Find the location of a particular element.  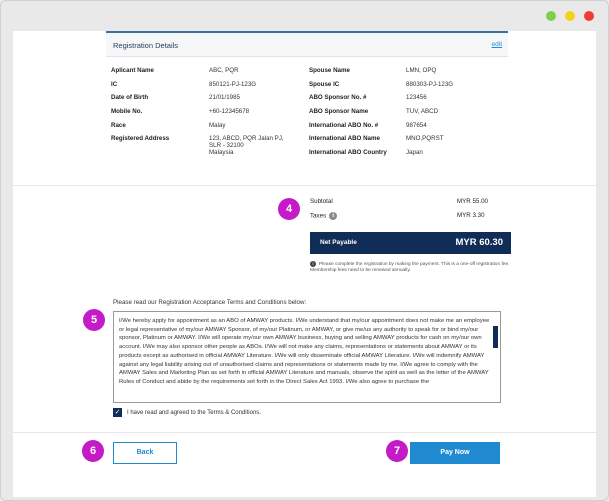

terms-scrollbar is located at coordinates (495, 337).